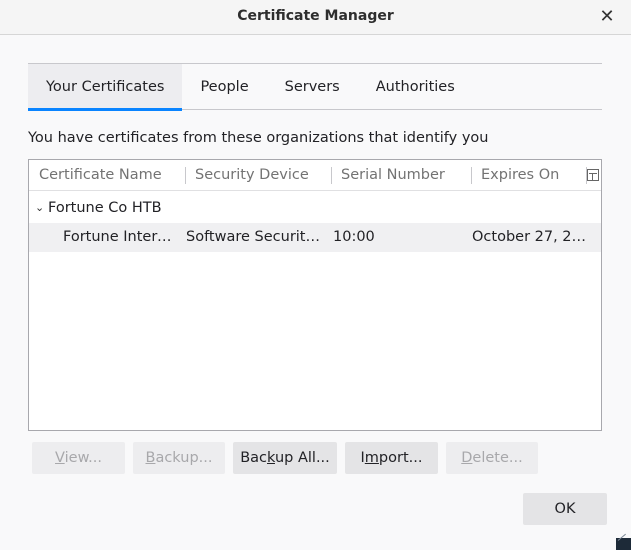 Image resolution: width=631 pixels, height=550 pixels. Describe the element at coordinates (593, 175) in the screenshot. I see `column-picker-icon` at that location.